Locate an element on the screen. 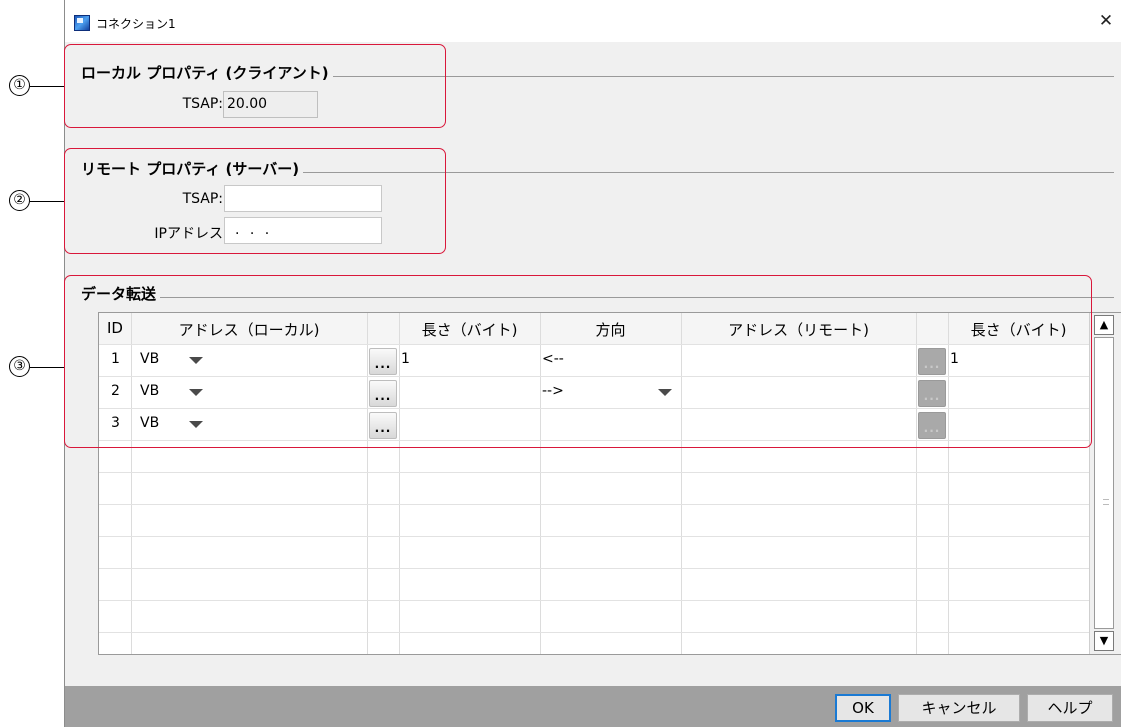  window-title: コネクション1 is located at coordinates (136, 24).